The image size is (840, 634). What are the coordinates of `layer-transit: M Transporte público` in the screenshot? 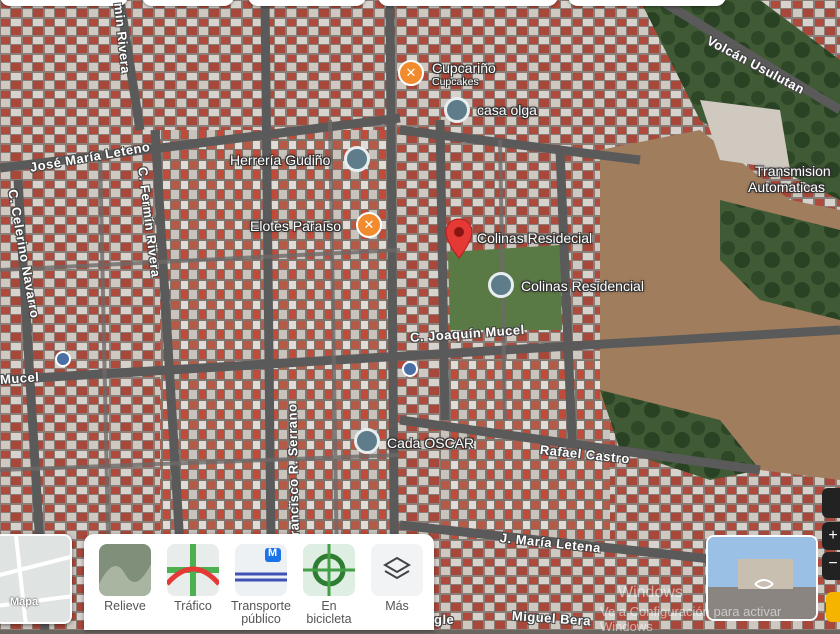 It's located at (261, 585).